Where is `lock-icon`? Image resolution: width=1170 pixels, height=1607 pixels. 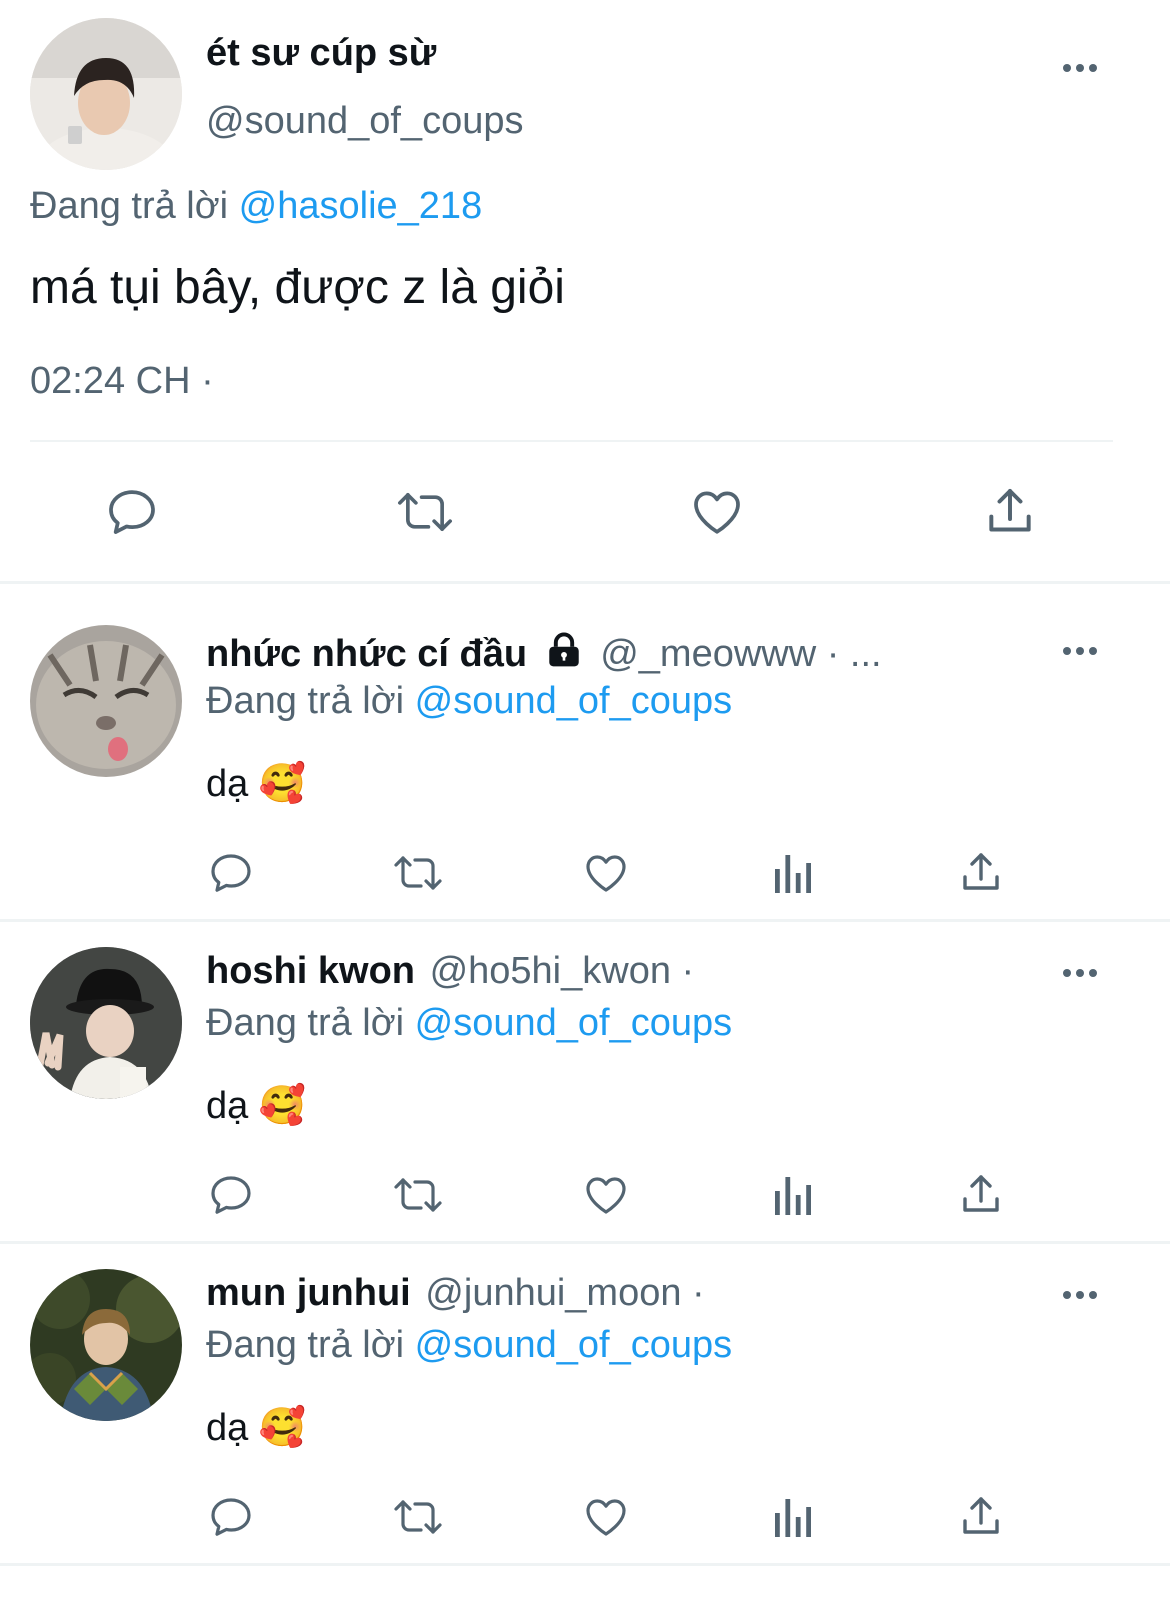
lock-icon is located at coordinates (564, 655).